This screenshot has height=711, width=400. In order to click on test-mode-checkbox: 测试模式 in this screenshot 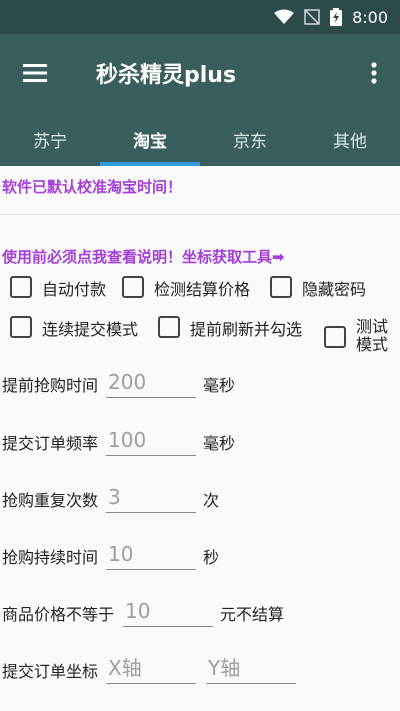, I will do `click(359, 335)`.